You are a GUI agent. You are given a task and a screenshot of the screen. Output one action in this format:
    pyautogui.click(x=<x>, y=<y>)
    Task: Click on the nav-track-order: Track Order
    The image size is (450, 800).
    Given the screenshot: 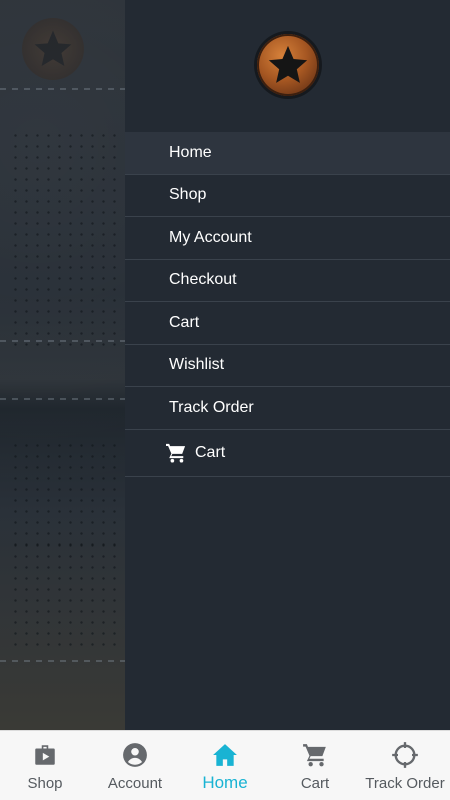 What is the action you would take?
    pyautogui.click(x=405, y=765)
    